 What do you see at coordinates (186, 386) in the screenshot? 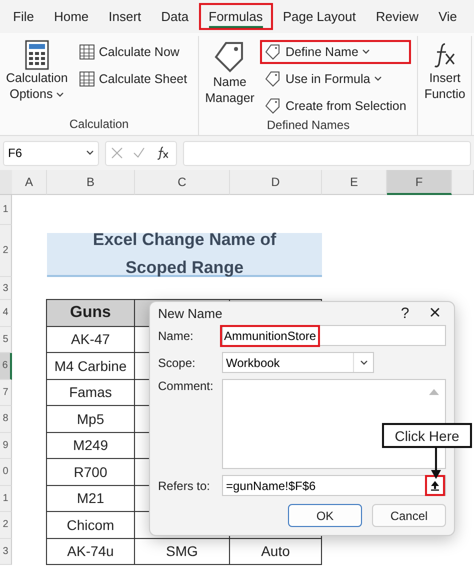
I see `field-label: Comment:` at bounding box center [186, 386].